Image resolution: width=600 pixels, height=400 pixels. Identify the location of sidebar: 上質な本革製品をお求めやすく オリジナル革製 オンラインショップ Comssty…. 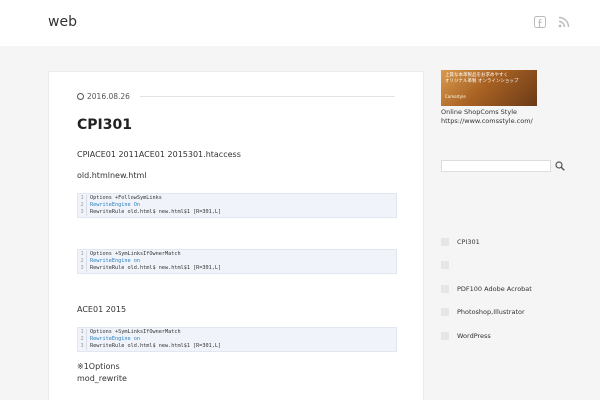
(508, 97).